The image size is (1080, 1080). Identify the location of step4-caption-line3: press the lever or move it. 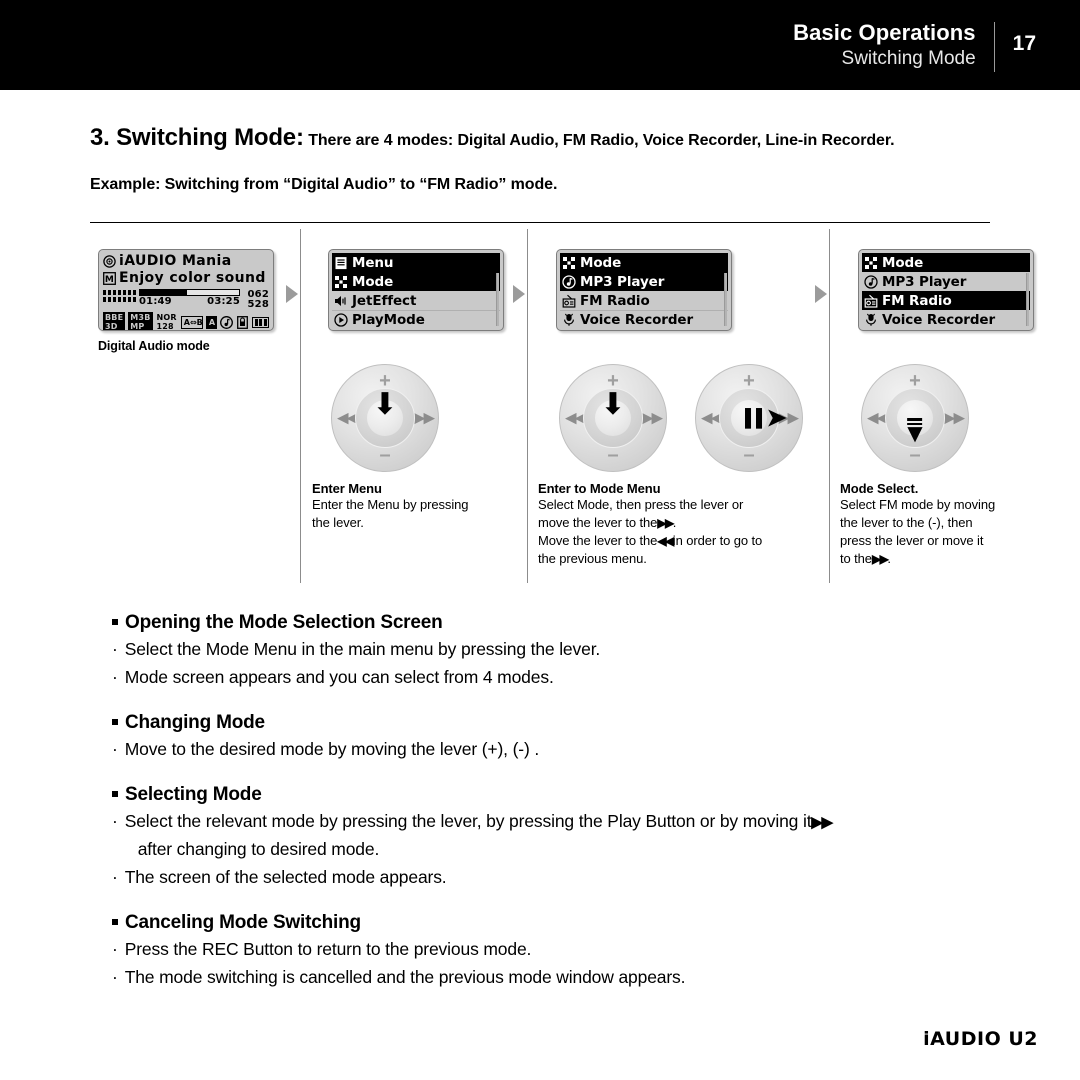
(912, 540).